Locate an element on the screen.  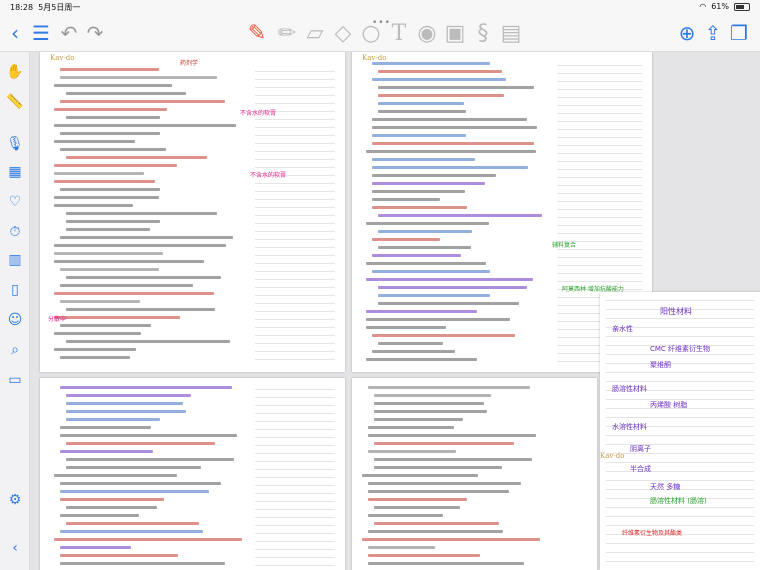
calculator-icon: ▦ is located at coordinates (15, 172).